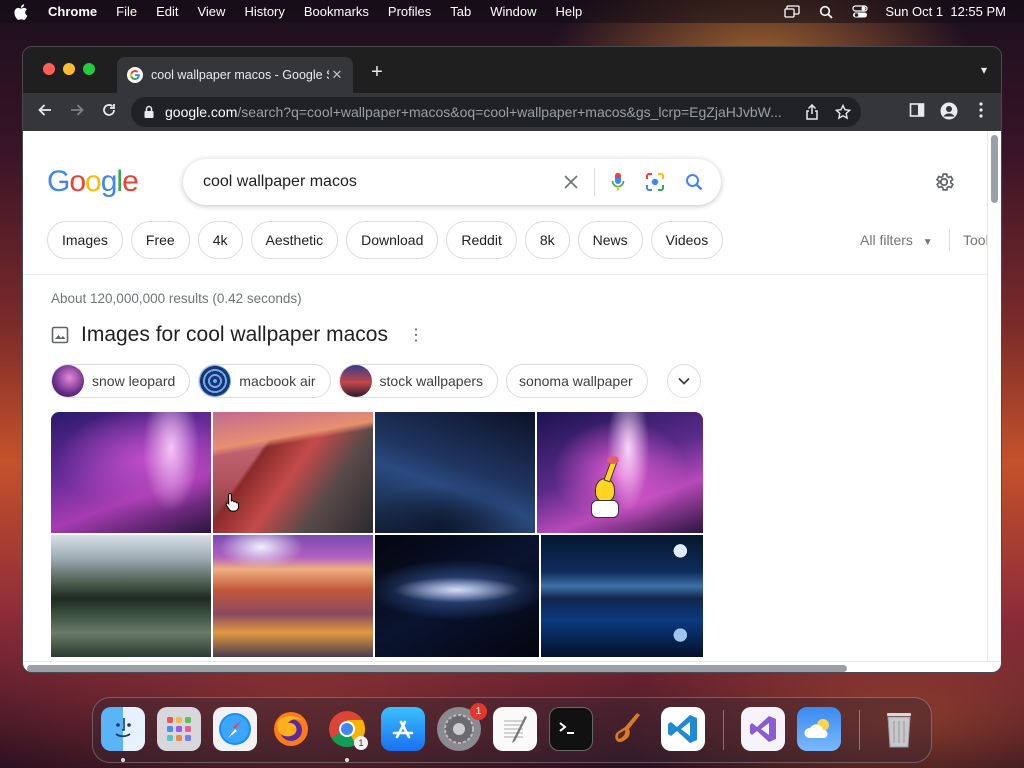 Image resolution: width=1024 pixels, height=768 pixels. Describe the element at coordinates (618, 182) in the screenshot. I see `voice-search-icon` at that location.